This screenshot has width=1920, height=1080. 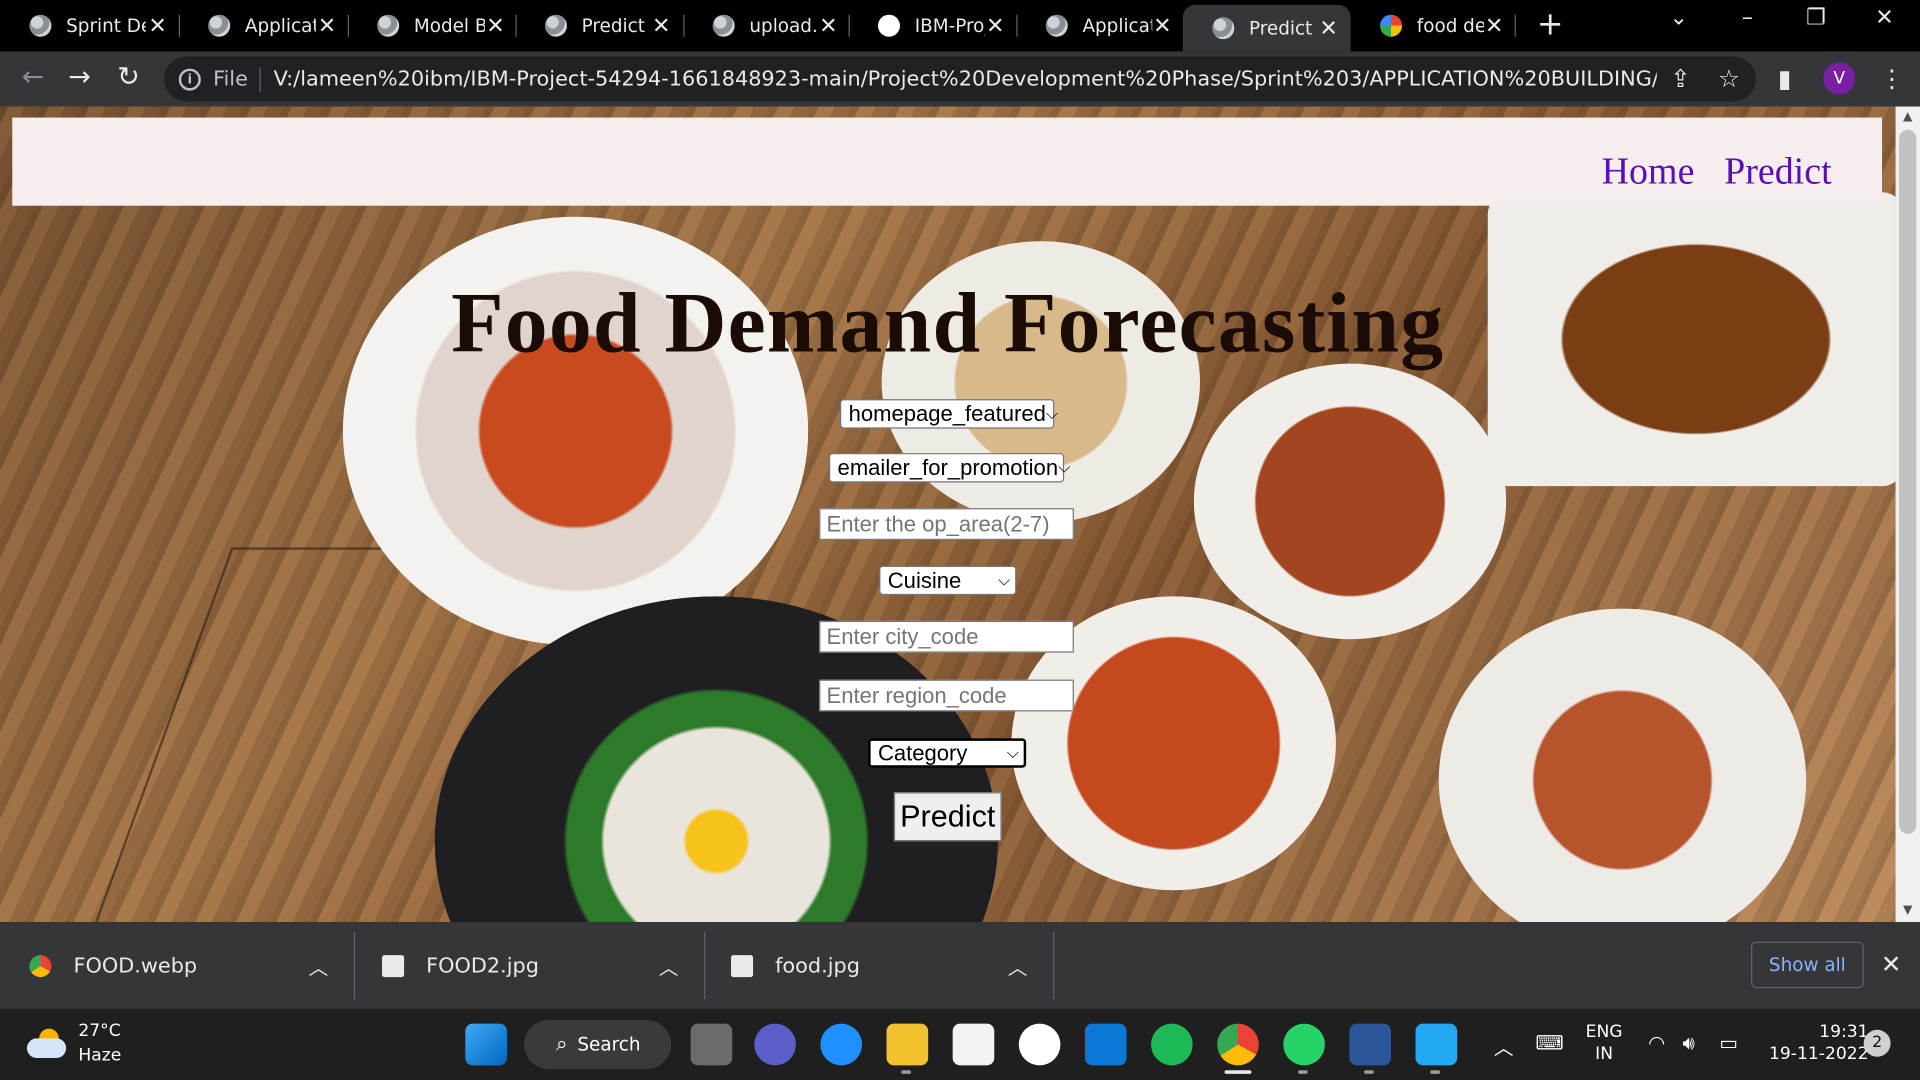 What do you see at coordinates (89, 25) in the screenshot?
I see `tab-1: Sprint De ✕` at bounding box center [89, 25].